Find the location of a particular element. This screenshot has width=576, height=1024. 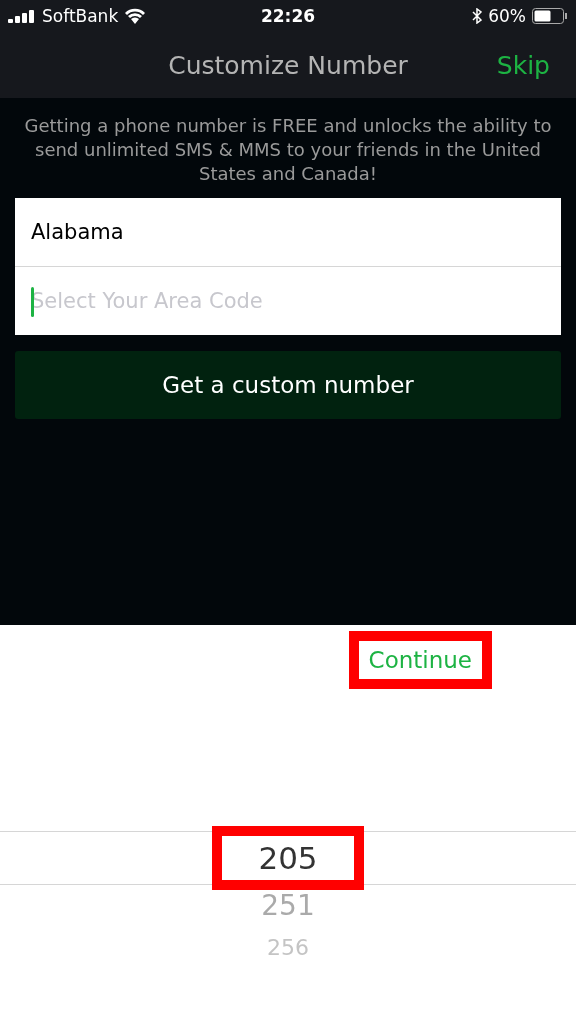

state-value: Alabama is located at coordinates (77, 232).